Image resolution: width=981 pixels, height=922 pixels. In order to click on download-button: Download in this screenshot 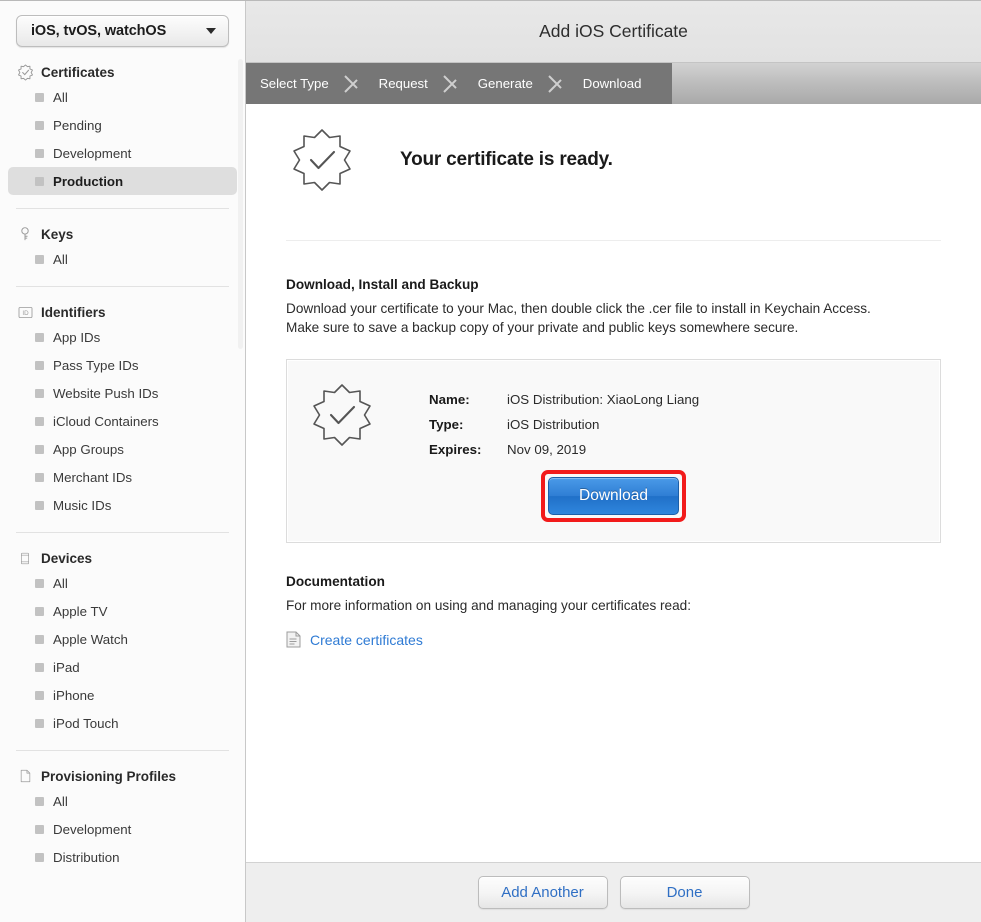, I will do `click(613, 496)`.